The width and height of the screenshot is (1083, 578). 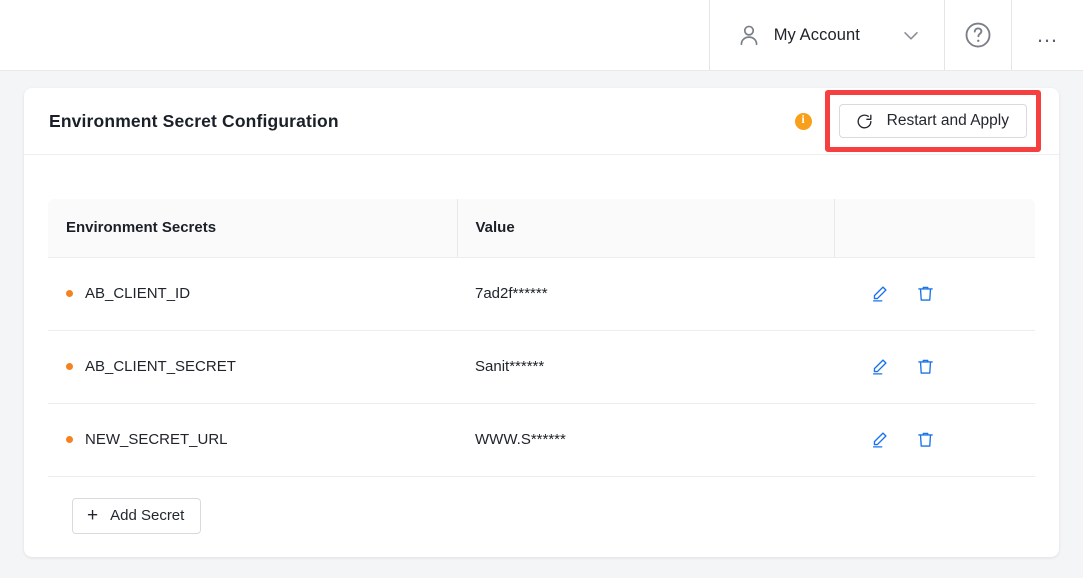 What do you see at coordinates (541, 505) in the screenshot?
I see `add-secret-container: + Add Secret` at bounding box center [541, 505].